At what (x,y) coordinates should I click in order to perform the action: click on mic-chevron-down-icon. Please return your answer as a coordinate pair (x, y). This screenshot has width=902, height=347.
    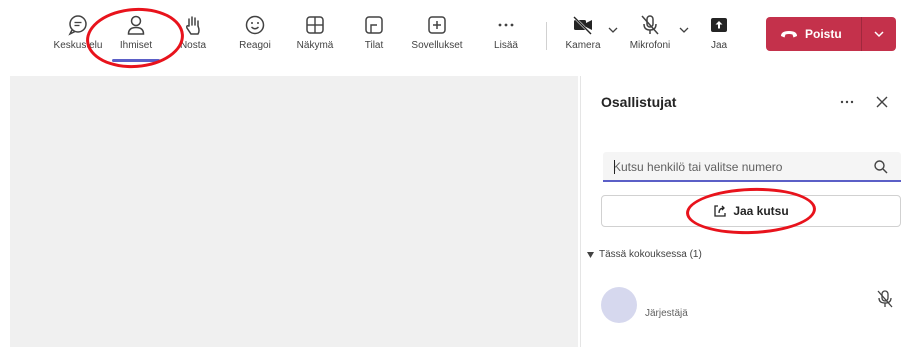
    Looking at the image, I should click on (684, 30).